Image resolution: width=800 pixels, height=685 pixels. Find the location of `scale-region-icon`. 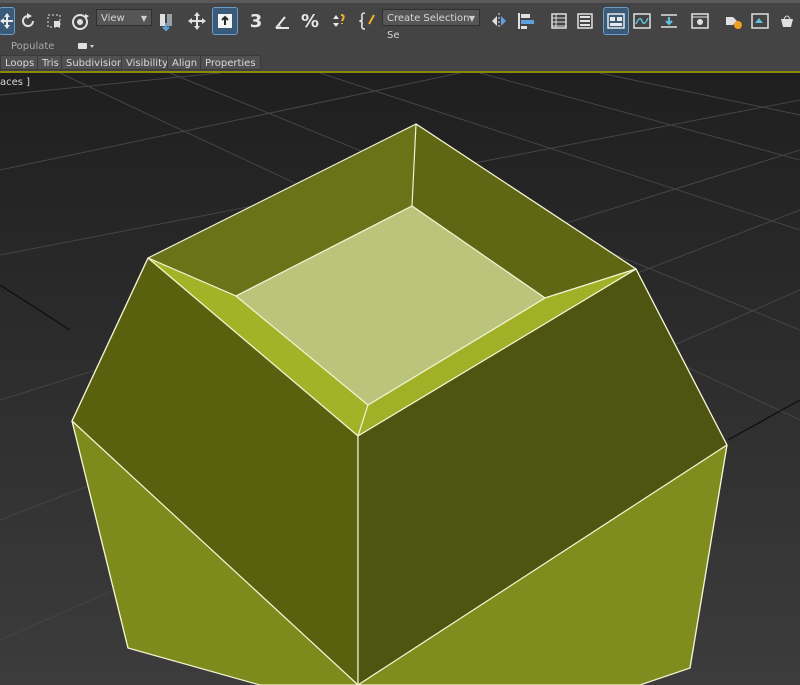

scale-region-icon is located at coordinates (55, 21).